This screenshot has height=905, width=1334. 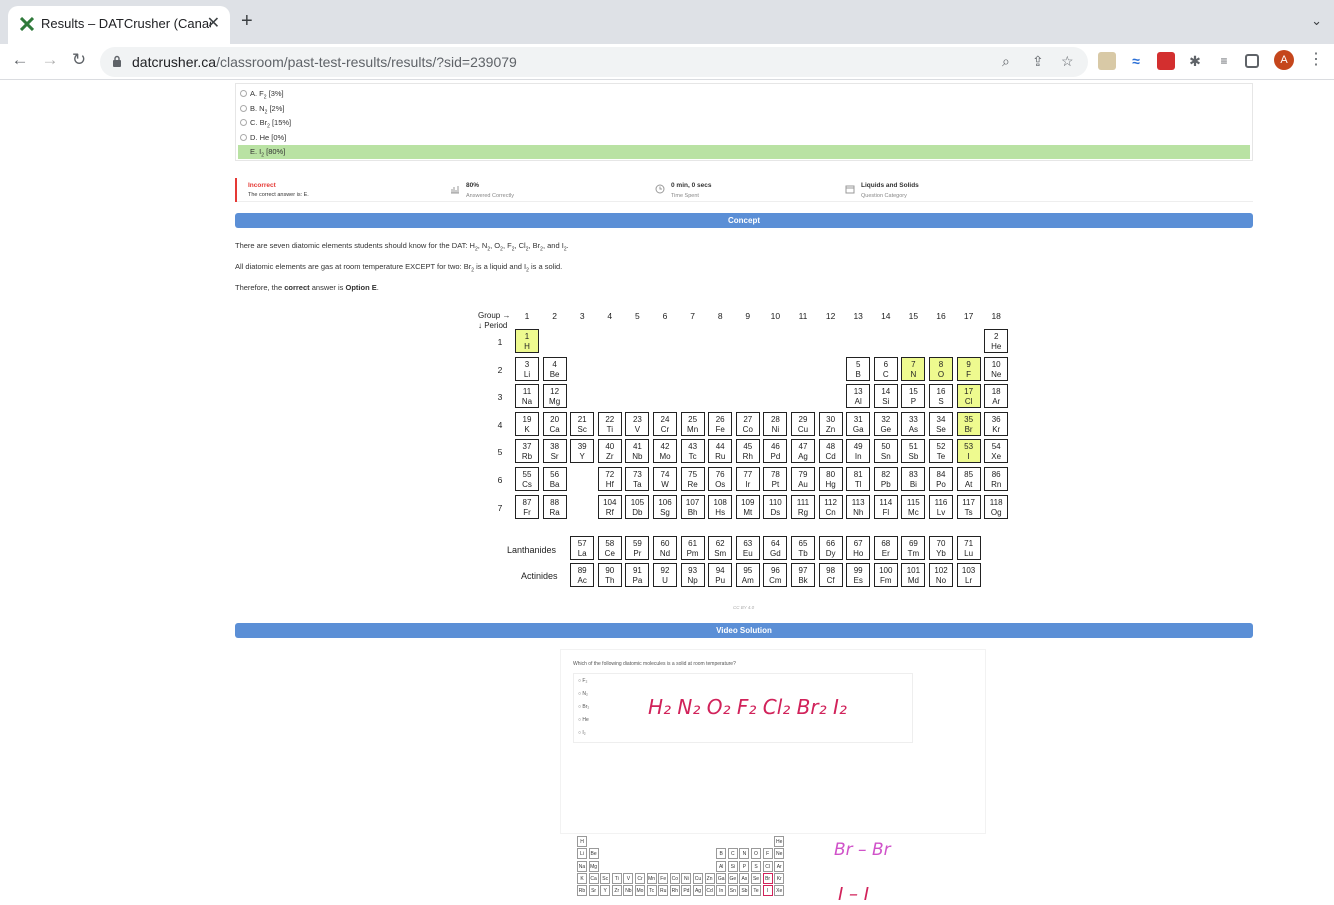 What do you see at coordinates (637, 553) in the screenshot?
I see `element-symbol: Pr` at bounding box center [637, 553].